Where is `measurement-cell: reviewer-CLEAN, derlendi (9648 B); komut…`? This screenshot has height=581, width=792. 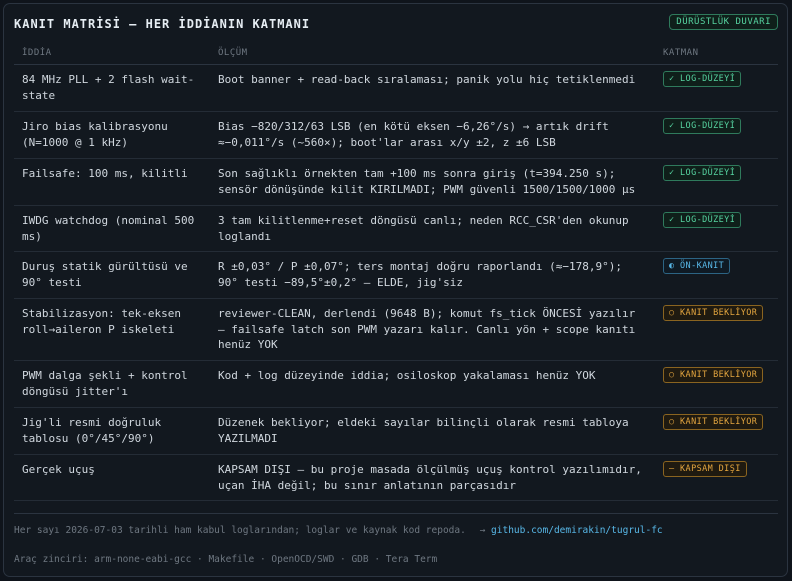 measurement-cell: reviewer-CLEAN, derlendi (9648 B); komut… is located at coordinates (427, 329).